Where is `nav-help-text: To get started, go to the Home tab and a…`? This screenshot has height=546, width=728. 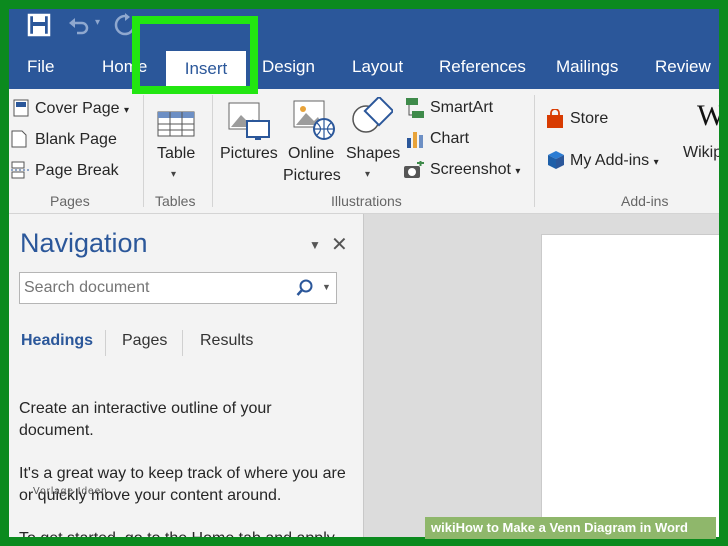 nav-help-text: To get started, go to the Home tab and a… is located at coordinates (177, 532).